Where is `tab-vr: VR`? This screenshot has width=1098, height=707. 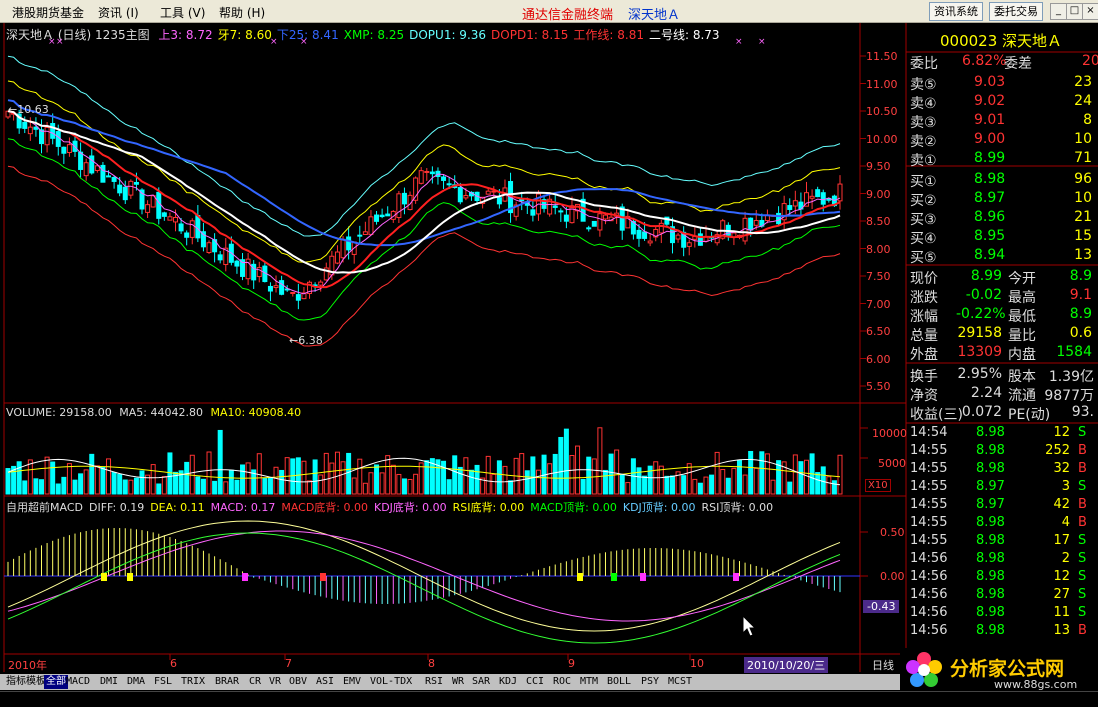
tab-vr: VR is located at coordinates (275, 682).